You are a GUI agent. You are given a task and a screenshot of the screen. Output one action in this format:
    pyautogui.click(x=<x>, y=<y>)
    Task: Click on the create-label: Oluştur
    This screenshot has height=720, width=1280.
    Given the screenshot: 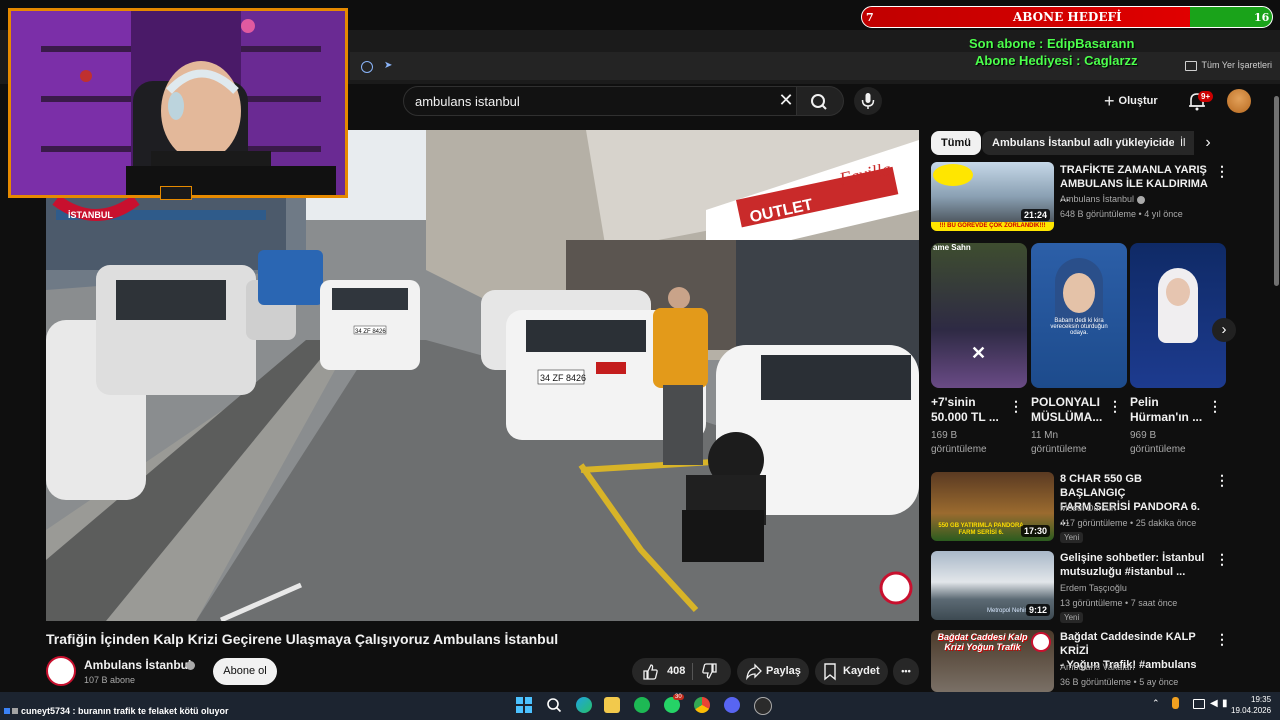 What is the action you would take?
    pyautogui.click(x=1138, y=101)
    